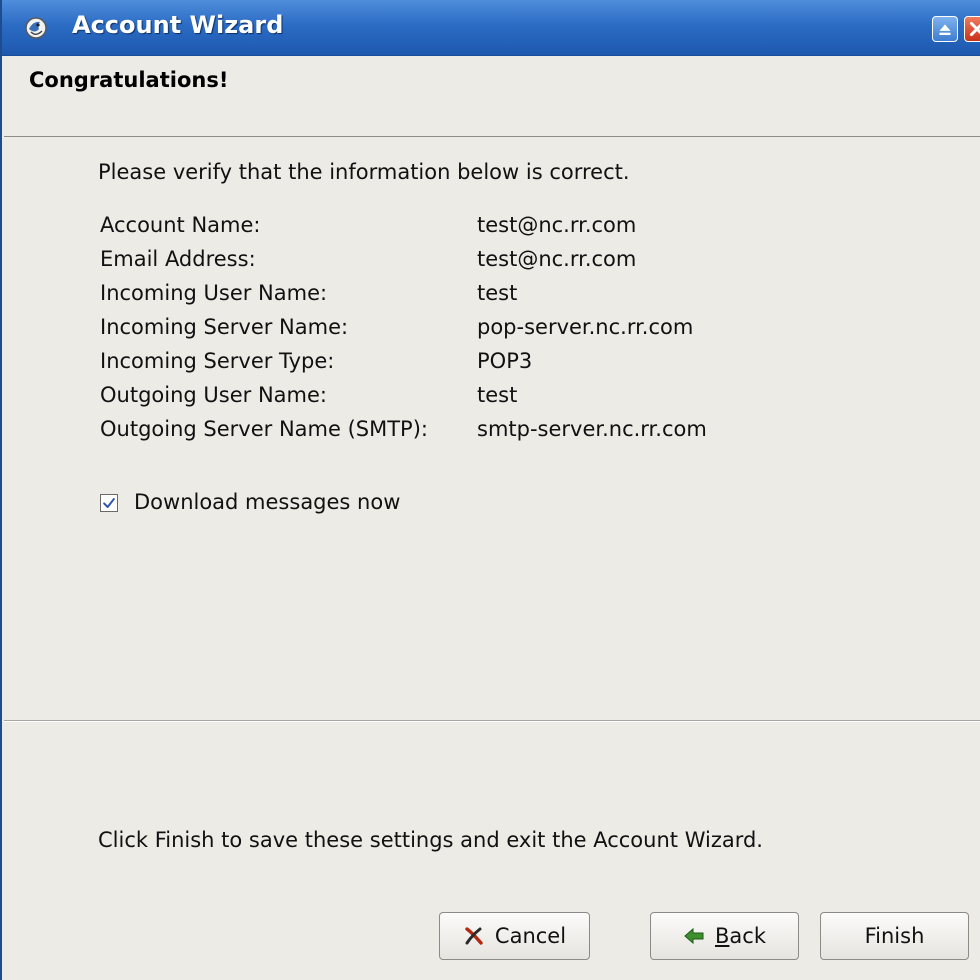 Image resolution: width=980 pixels, height=980 pixels. I want to click on cancel-label: Cancel, so click(530, 936).